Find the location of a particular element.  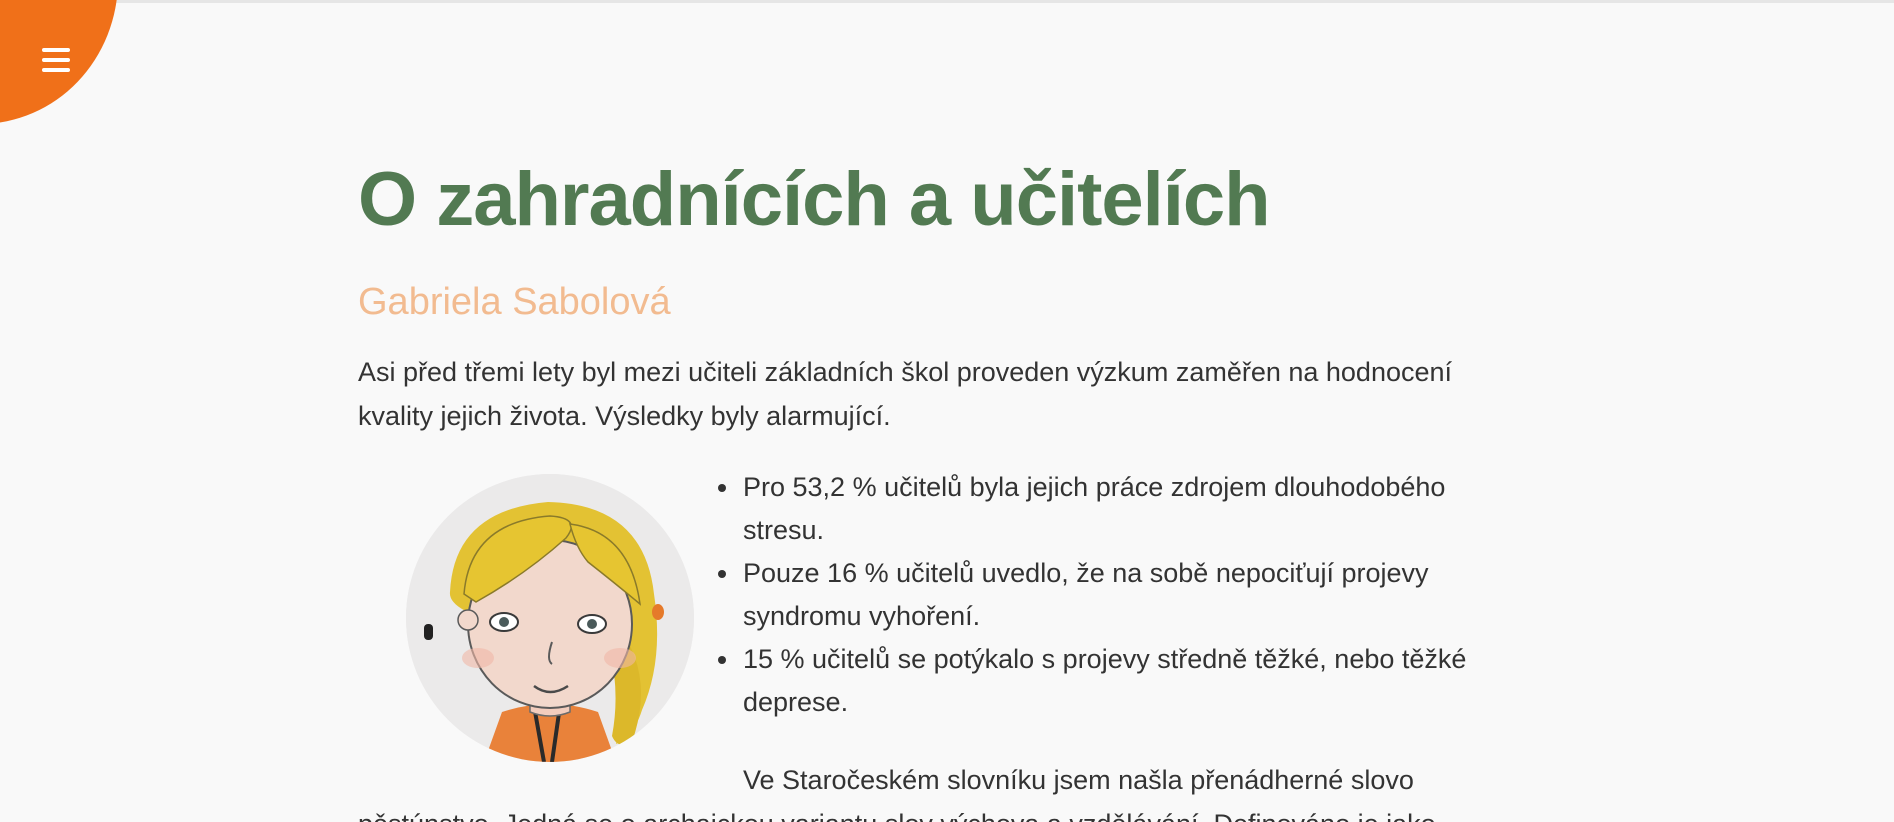

author-portrait-image is located at coordinates (550, 618).